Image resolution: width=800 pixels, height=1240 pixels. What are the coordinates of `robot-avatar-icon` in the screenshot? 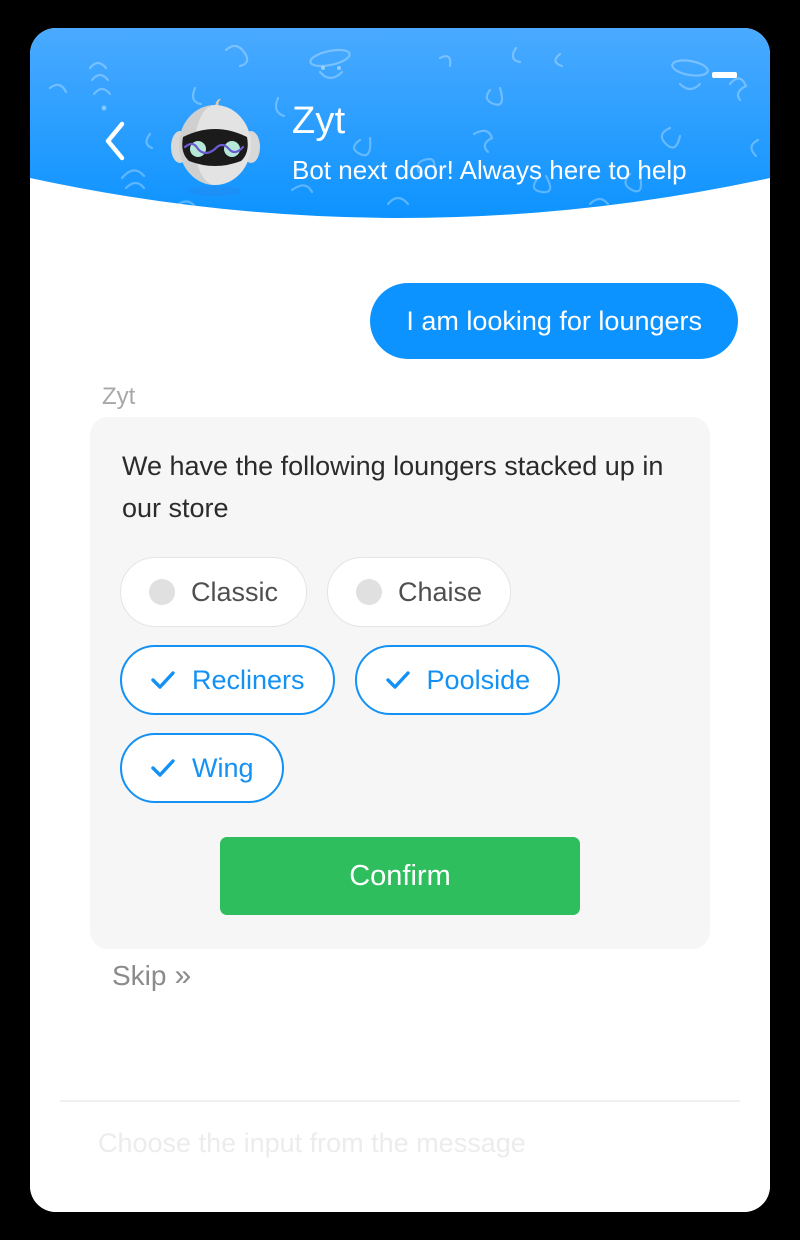 It's located at (215, 147).